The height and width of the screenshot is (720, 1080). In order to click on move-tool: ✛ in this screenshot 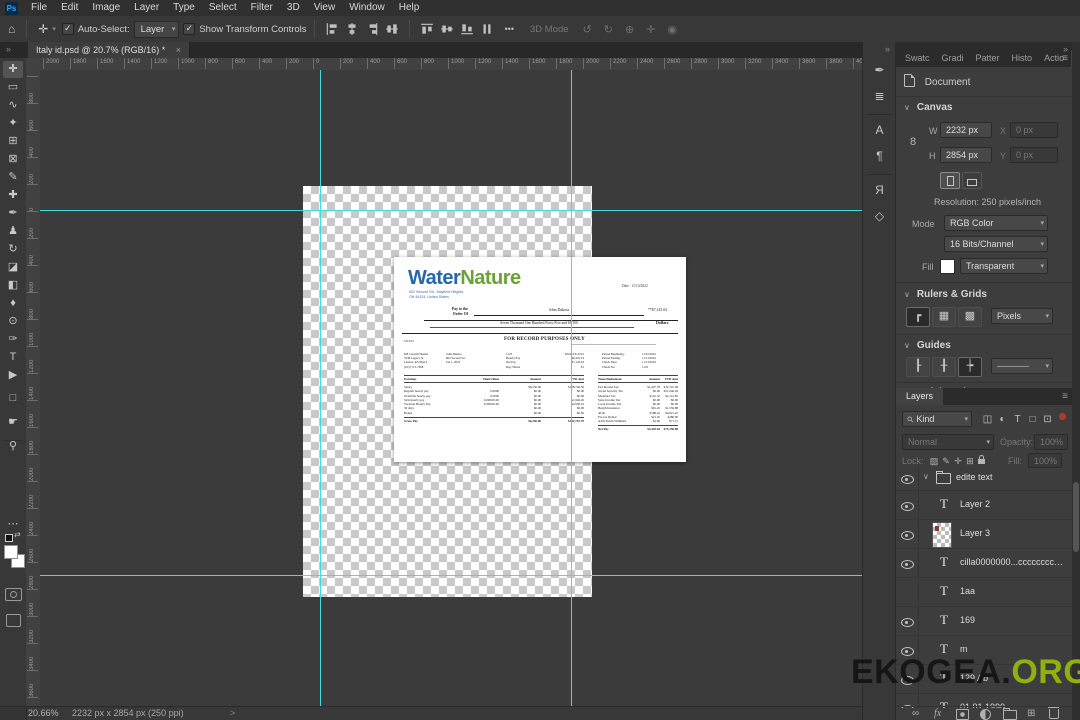, I will do `click(13, 69)`.